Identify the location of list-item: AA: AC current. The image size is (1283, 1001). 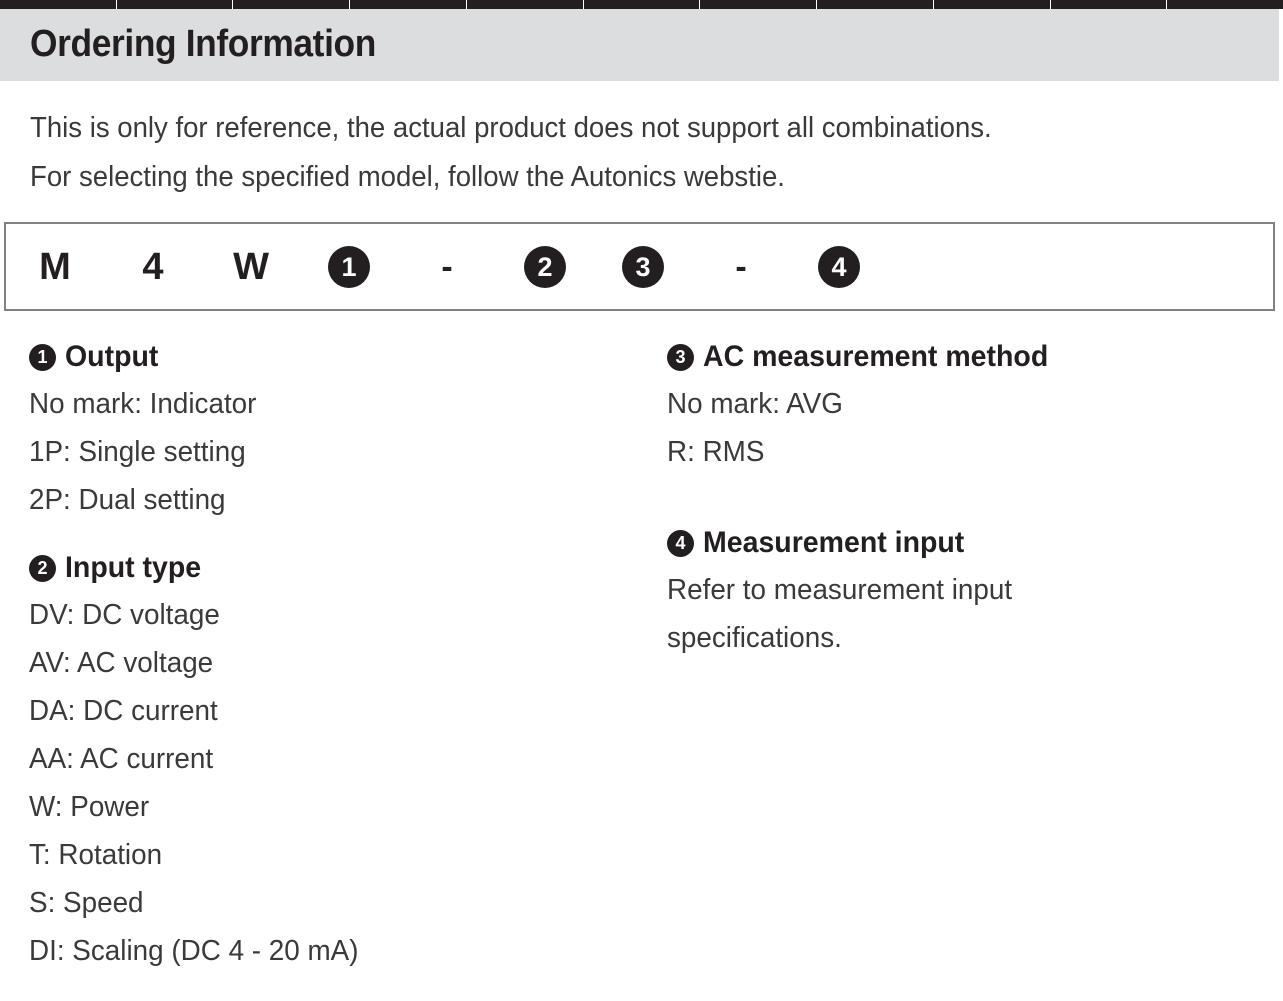
(121, 759).